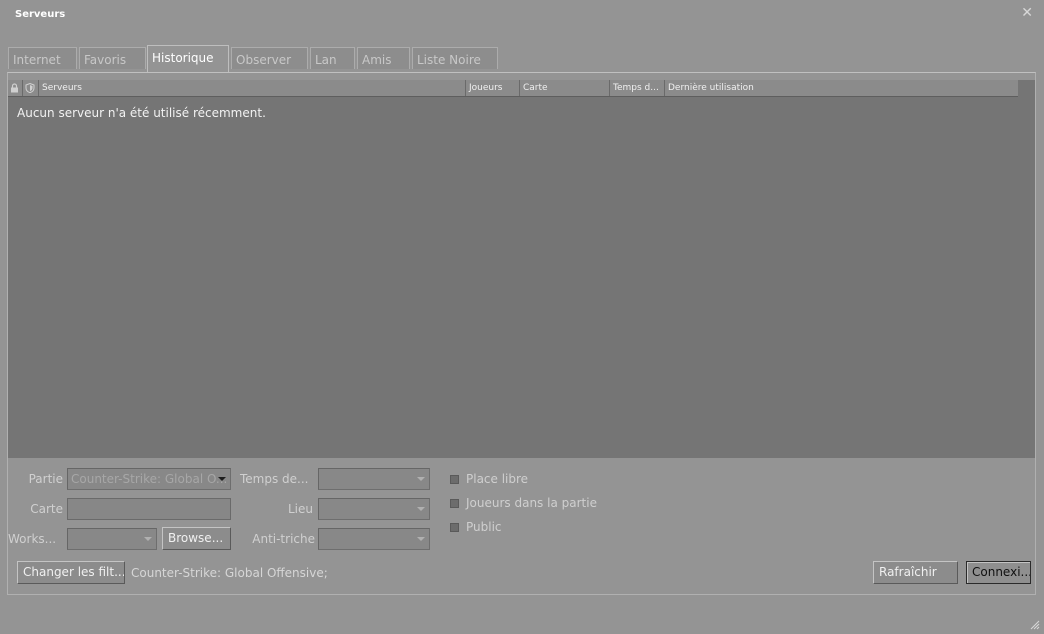 Image resolution: width=1044 pixels, height=634 pixels. What do you see at coordinates (454, 503) in the screenshot?
I see `players-in-game-checkbox` at bounding box center [454, 503].